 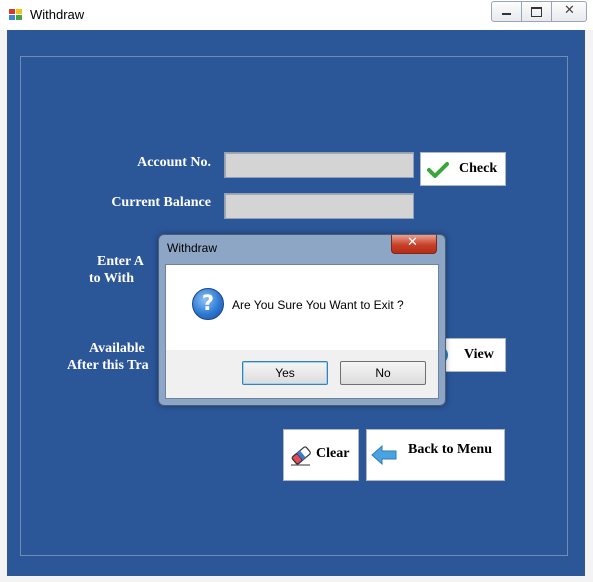 What do you see at coordinates (192, 248) in the screenshot?
I see `dialog-title: Withdraw` at bounding box center [192, 248].